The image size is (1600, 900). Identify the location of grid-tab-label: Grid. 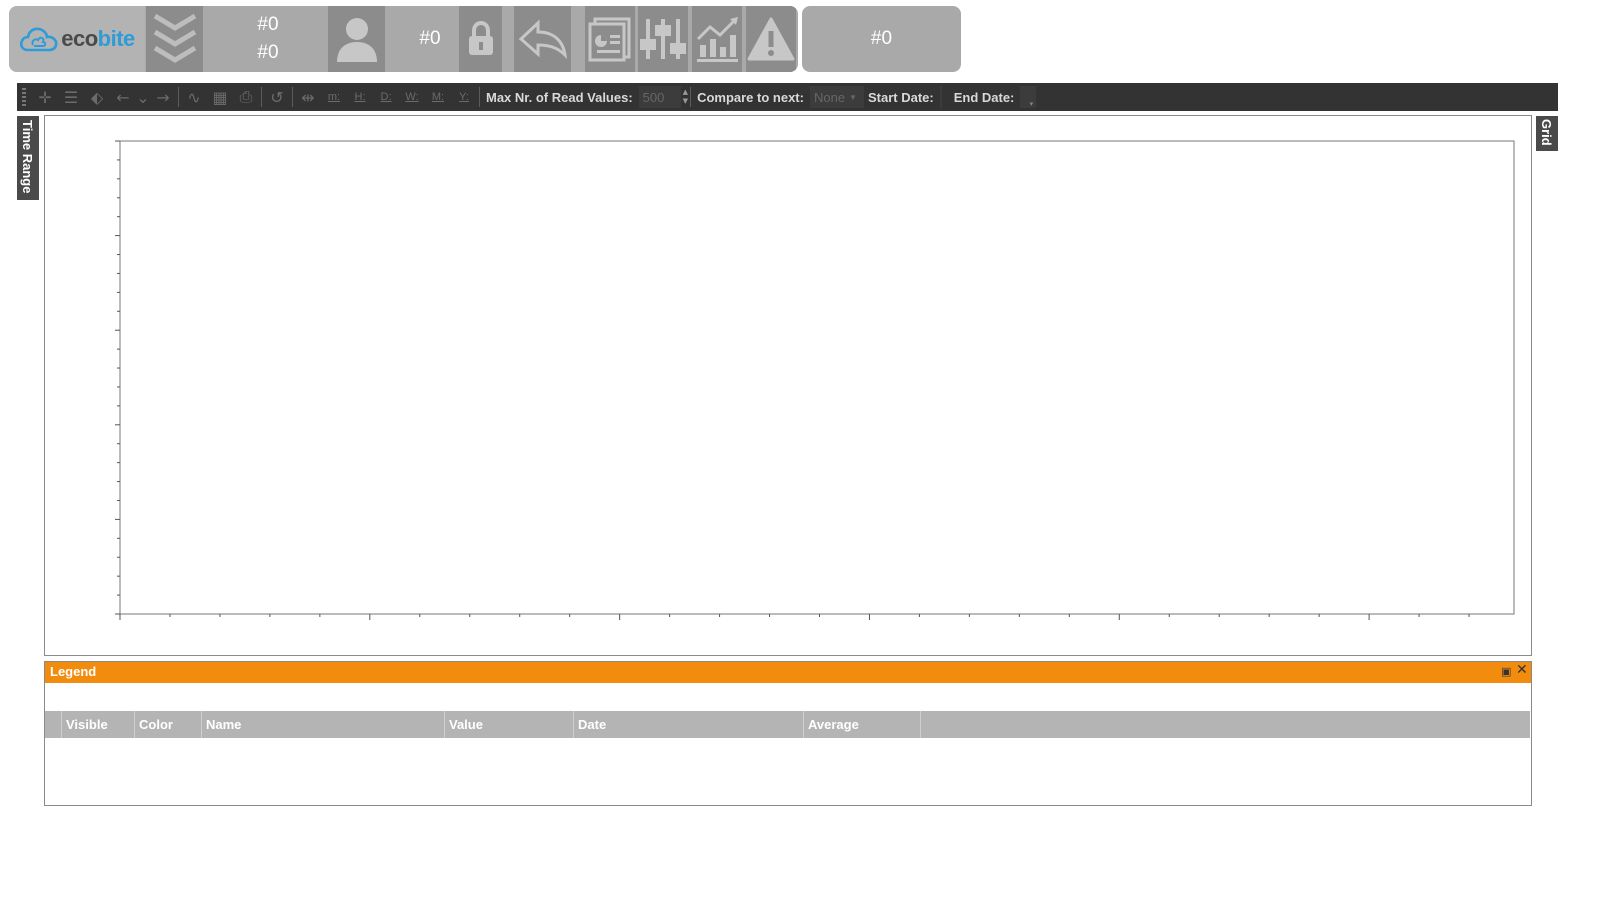
(1546, 132).